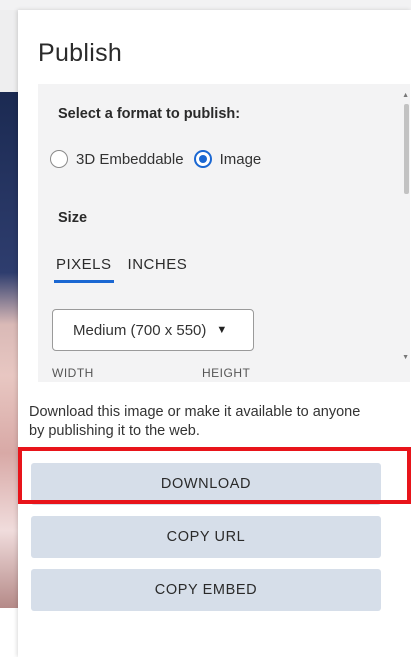 This screenshot has width=411, height=657. I want to click on radio-3d-embeddable-label: 3D Embeddable, so click(130, 159).